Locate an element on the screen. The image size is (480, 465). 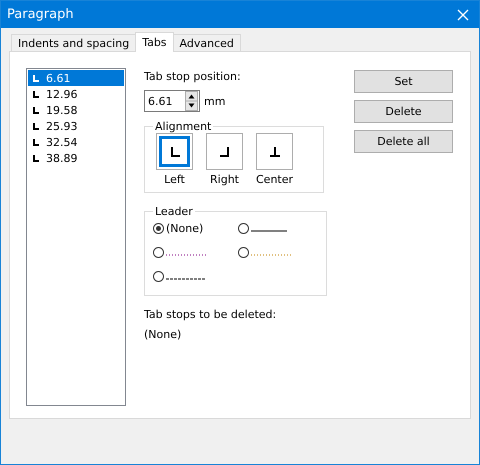
action-button: Delete all is located at coordinates (403, 141).